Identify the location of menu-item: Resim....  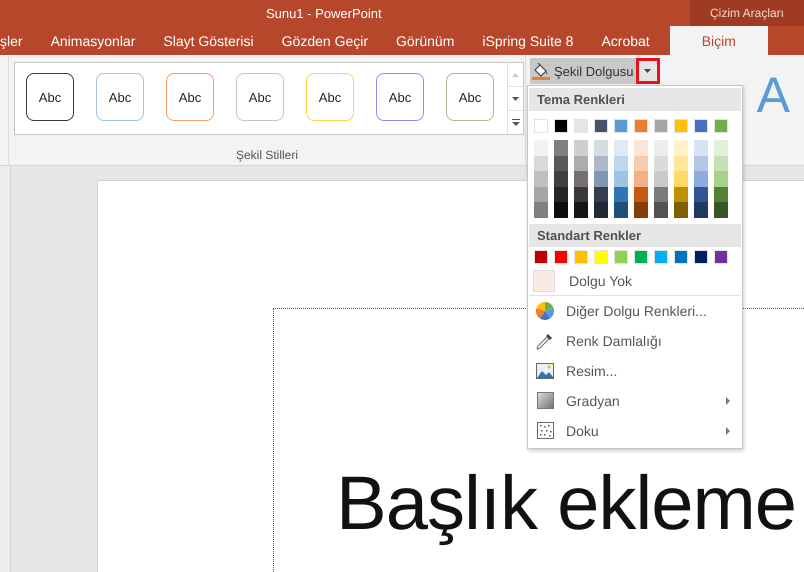
(635, 371).